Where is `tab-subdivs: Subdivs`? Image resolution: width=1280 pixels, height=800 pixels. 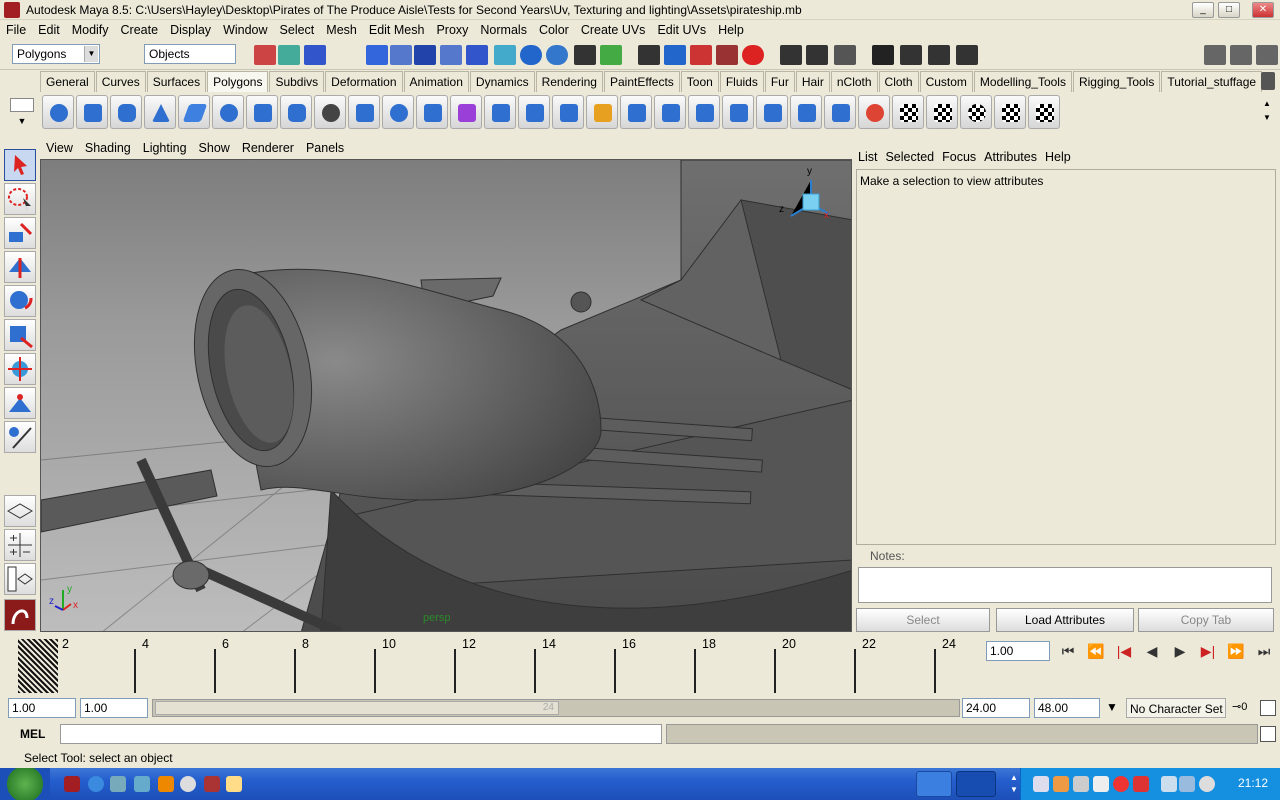 tab-subdivs: Subdivs is located at coordinates (297, 81).